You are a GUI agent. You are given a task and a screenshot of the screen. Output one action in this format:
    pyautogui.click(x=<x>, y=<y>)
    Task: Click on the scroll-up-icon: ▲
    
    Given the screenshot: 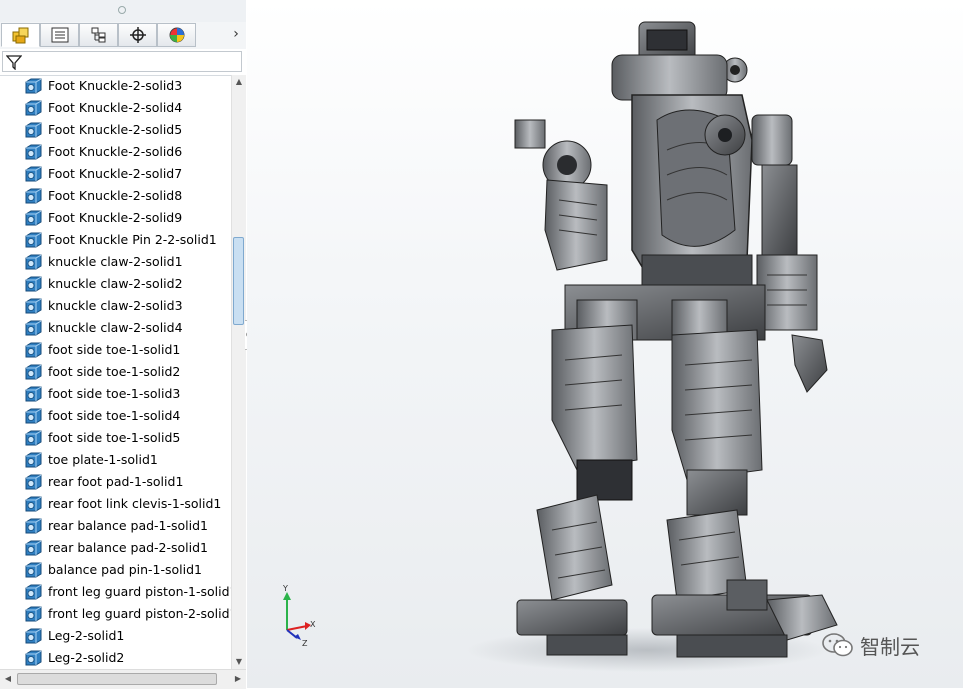 What is the action you would take?
    pyautogui.click(x=239, y=82)
    